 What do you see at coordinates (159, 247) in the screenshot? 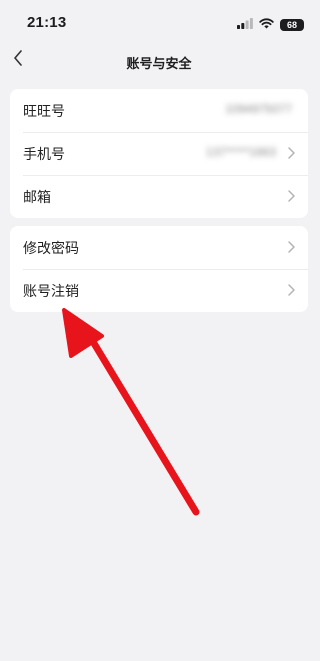
I see `row-change-password: 修改密码` at bounding box center [159, 247].